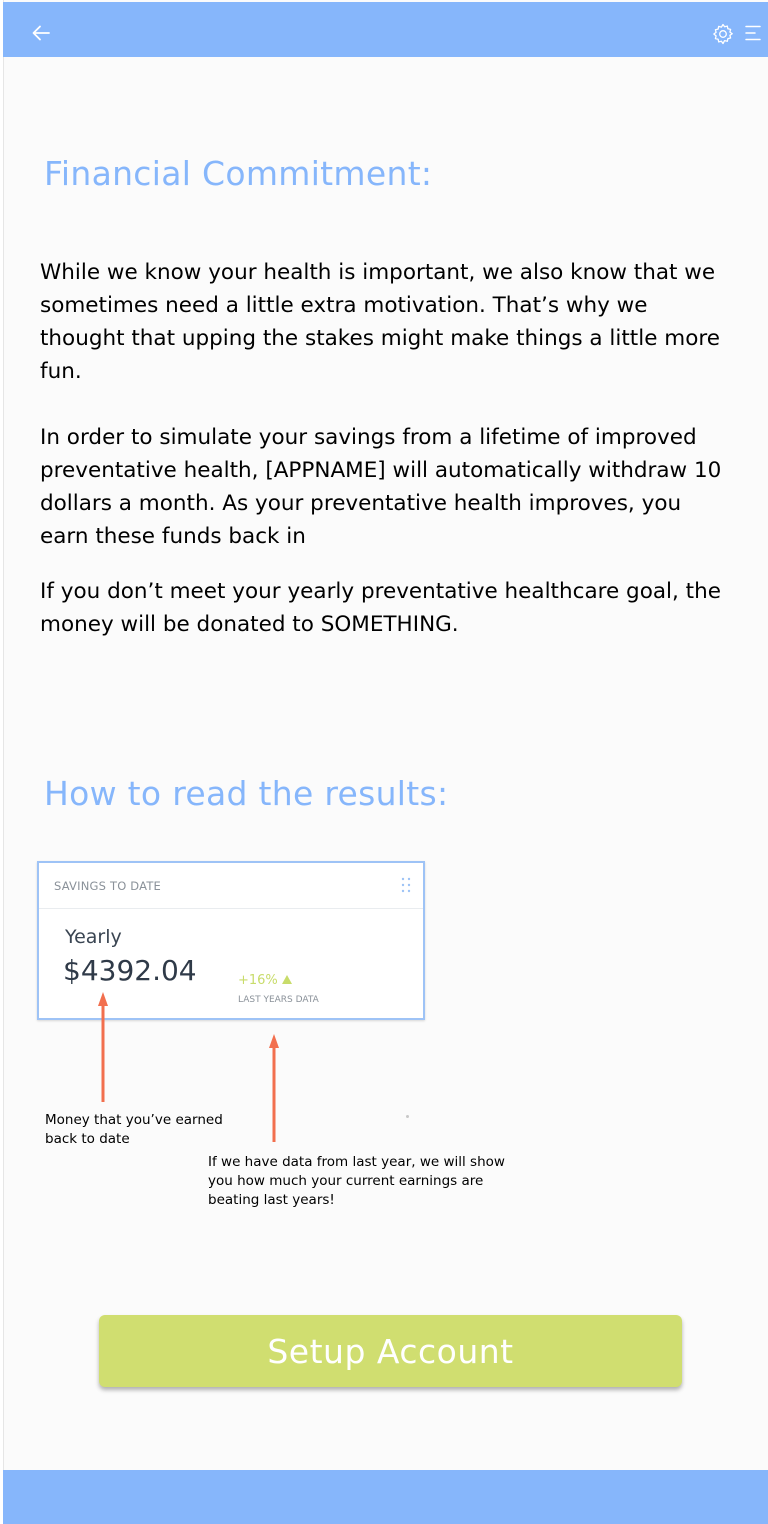 This screenshot has height=1524, width=768. Describe the element at coordinates (130, 970) in the screenshot. I see `savings-amount: $4392.04` at that location.